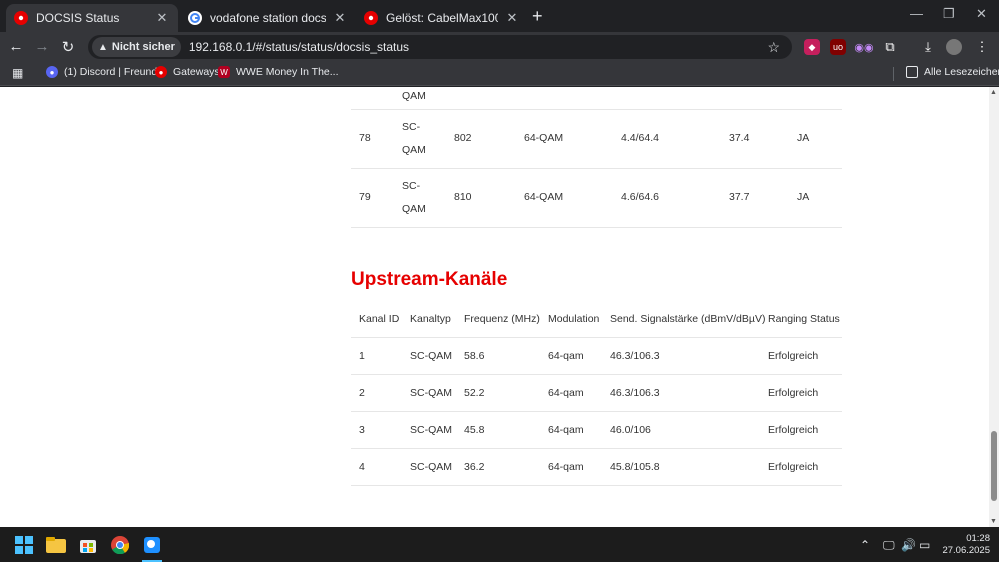 The width and height of the screenshot is (999, 562). Describe the element at coordinates (114, 72) in the screenshot. I see `bookmark-label: (1) Discord | Freunde` at that location.